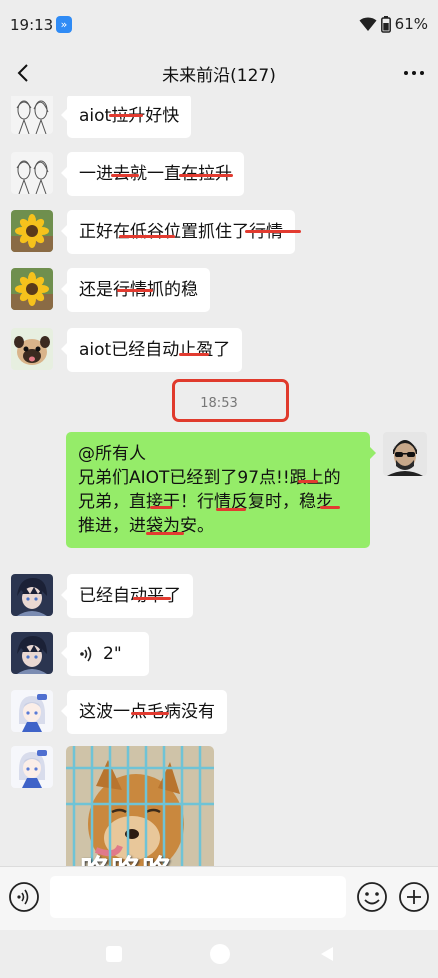 Image resolution: width=438 pixels, height=978 pixels. I want to click on message-row: 还是行情抓的稳, so click(219, 290).